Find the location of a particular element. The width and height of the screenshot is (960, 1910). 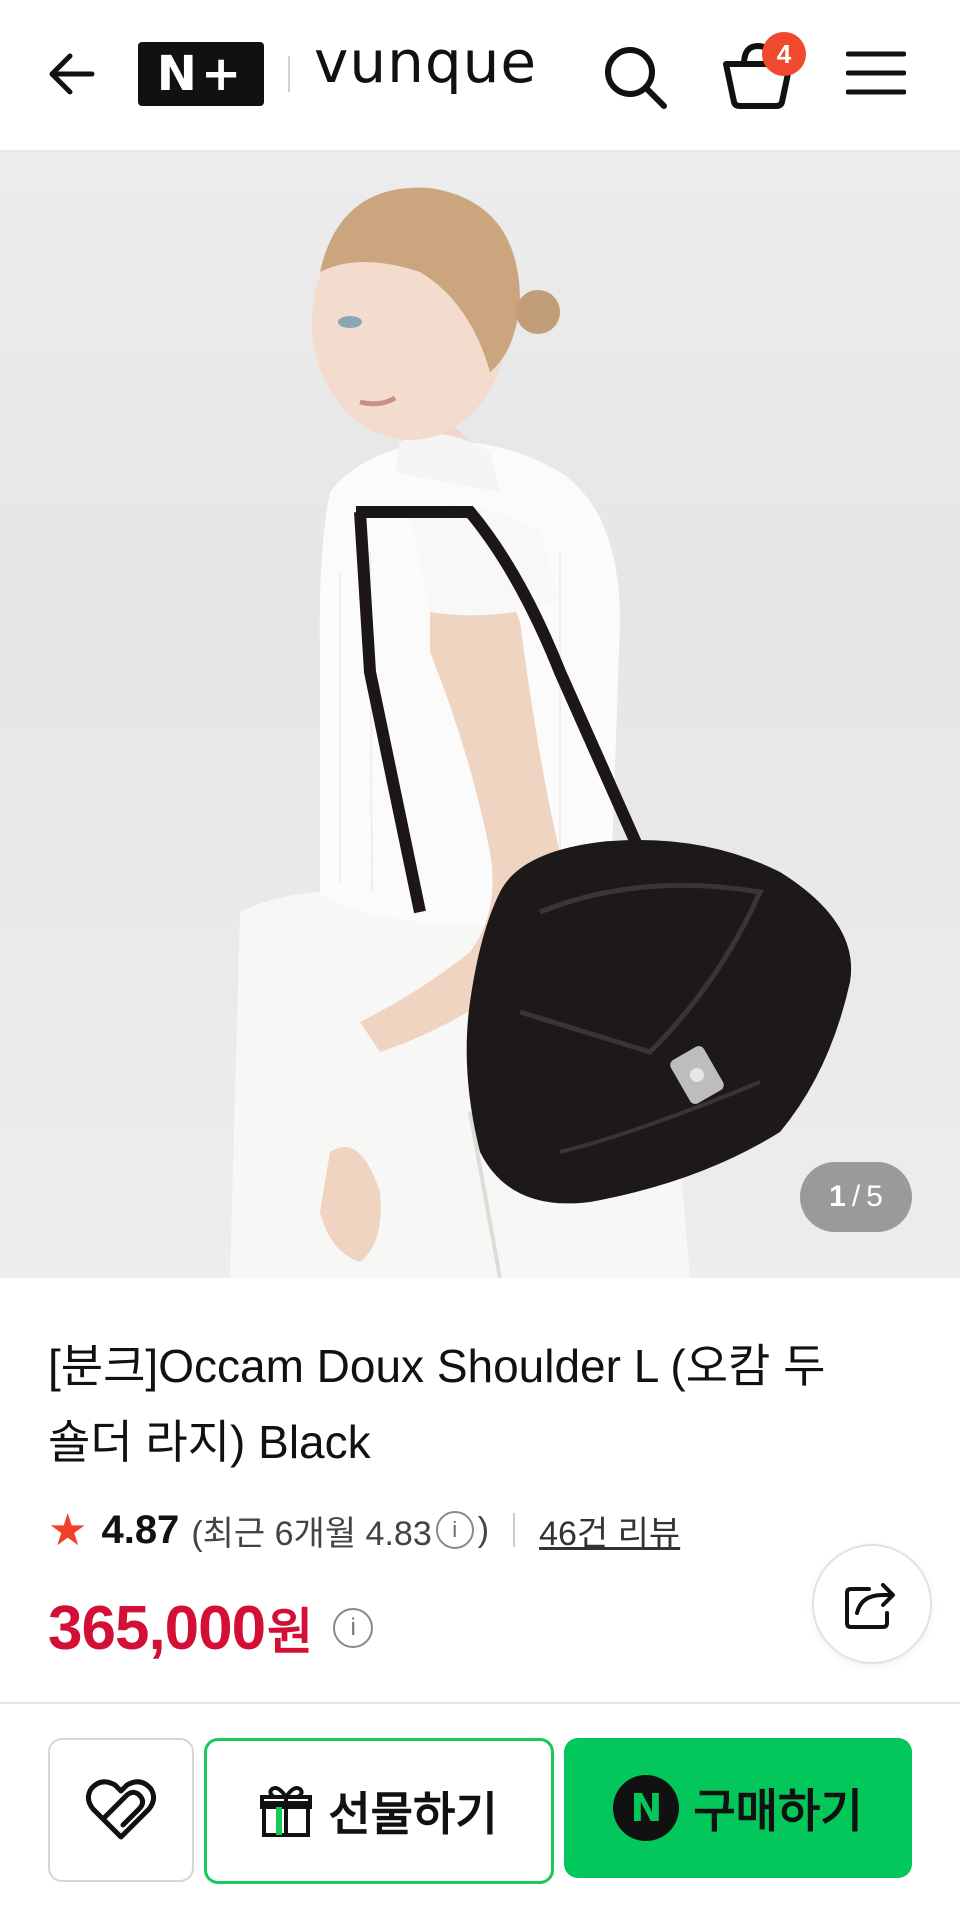

recent-rating-close: ) is located at coordinates (483, 1529).